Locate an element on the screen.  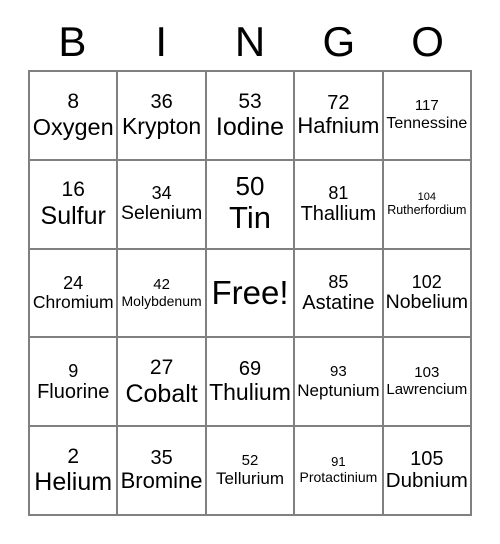
cell-atomic-number: 102 is located at coordinates (426, 282).